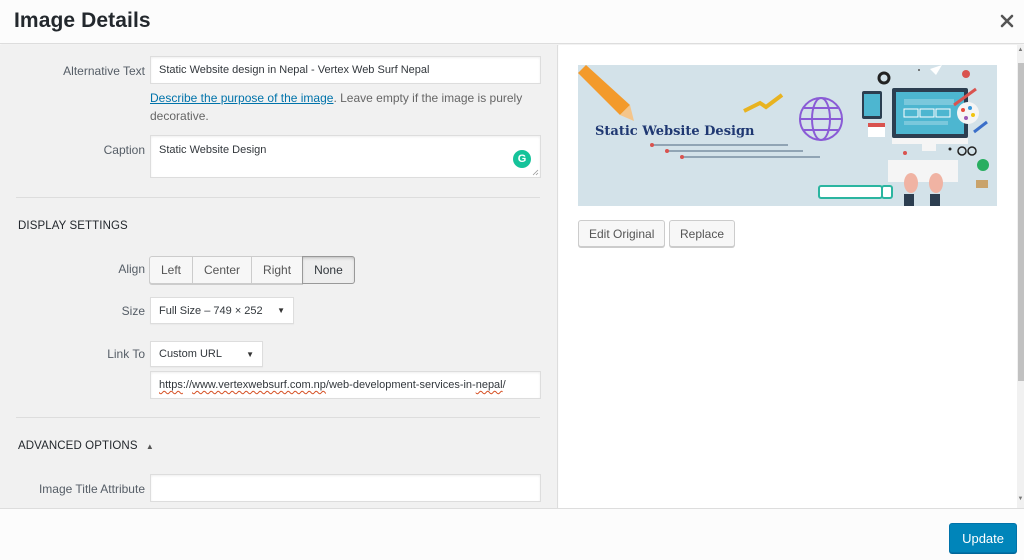 This screenshot has width=1024, height=560. I want to click on advanced-options-toggle: Advanced Options ▲, so click(86, 446).